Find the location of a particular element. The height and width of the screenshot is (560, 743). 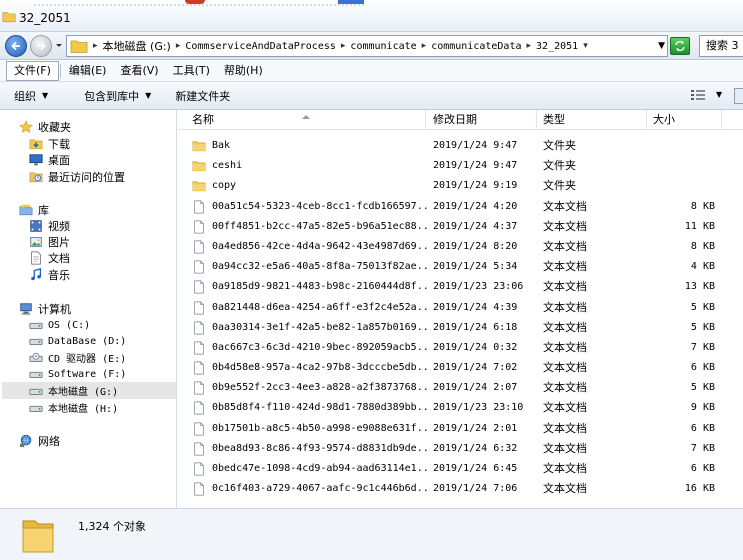

menu-file: 文件(F) is located at coordinates (32, 71).